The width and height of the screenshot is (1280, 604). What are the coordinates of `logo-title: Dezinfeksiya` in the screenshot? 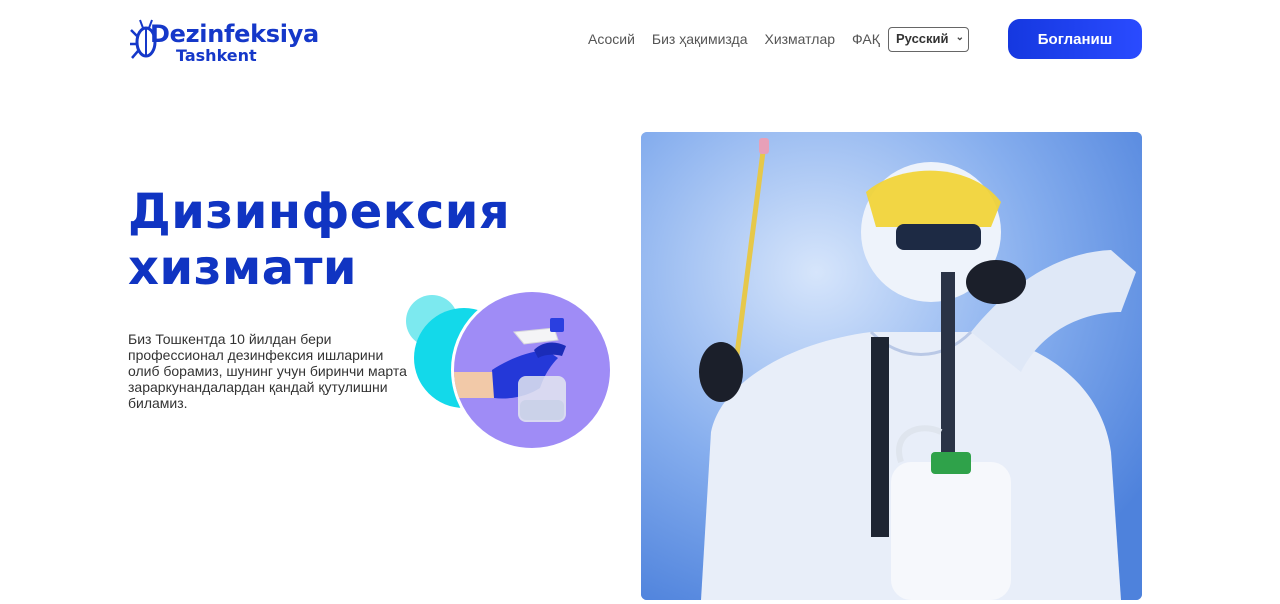 It's located at (234, 34).